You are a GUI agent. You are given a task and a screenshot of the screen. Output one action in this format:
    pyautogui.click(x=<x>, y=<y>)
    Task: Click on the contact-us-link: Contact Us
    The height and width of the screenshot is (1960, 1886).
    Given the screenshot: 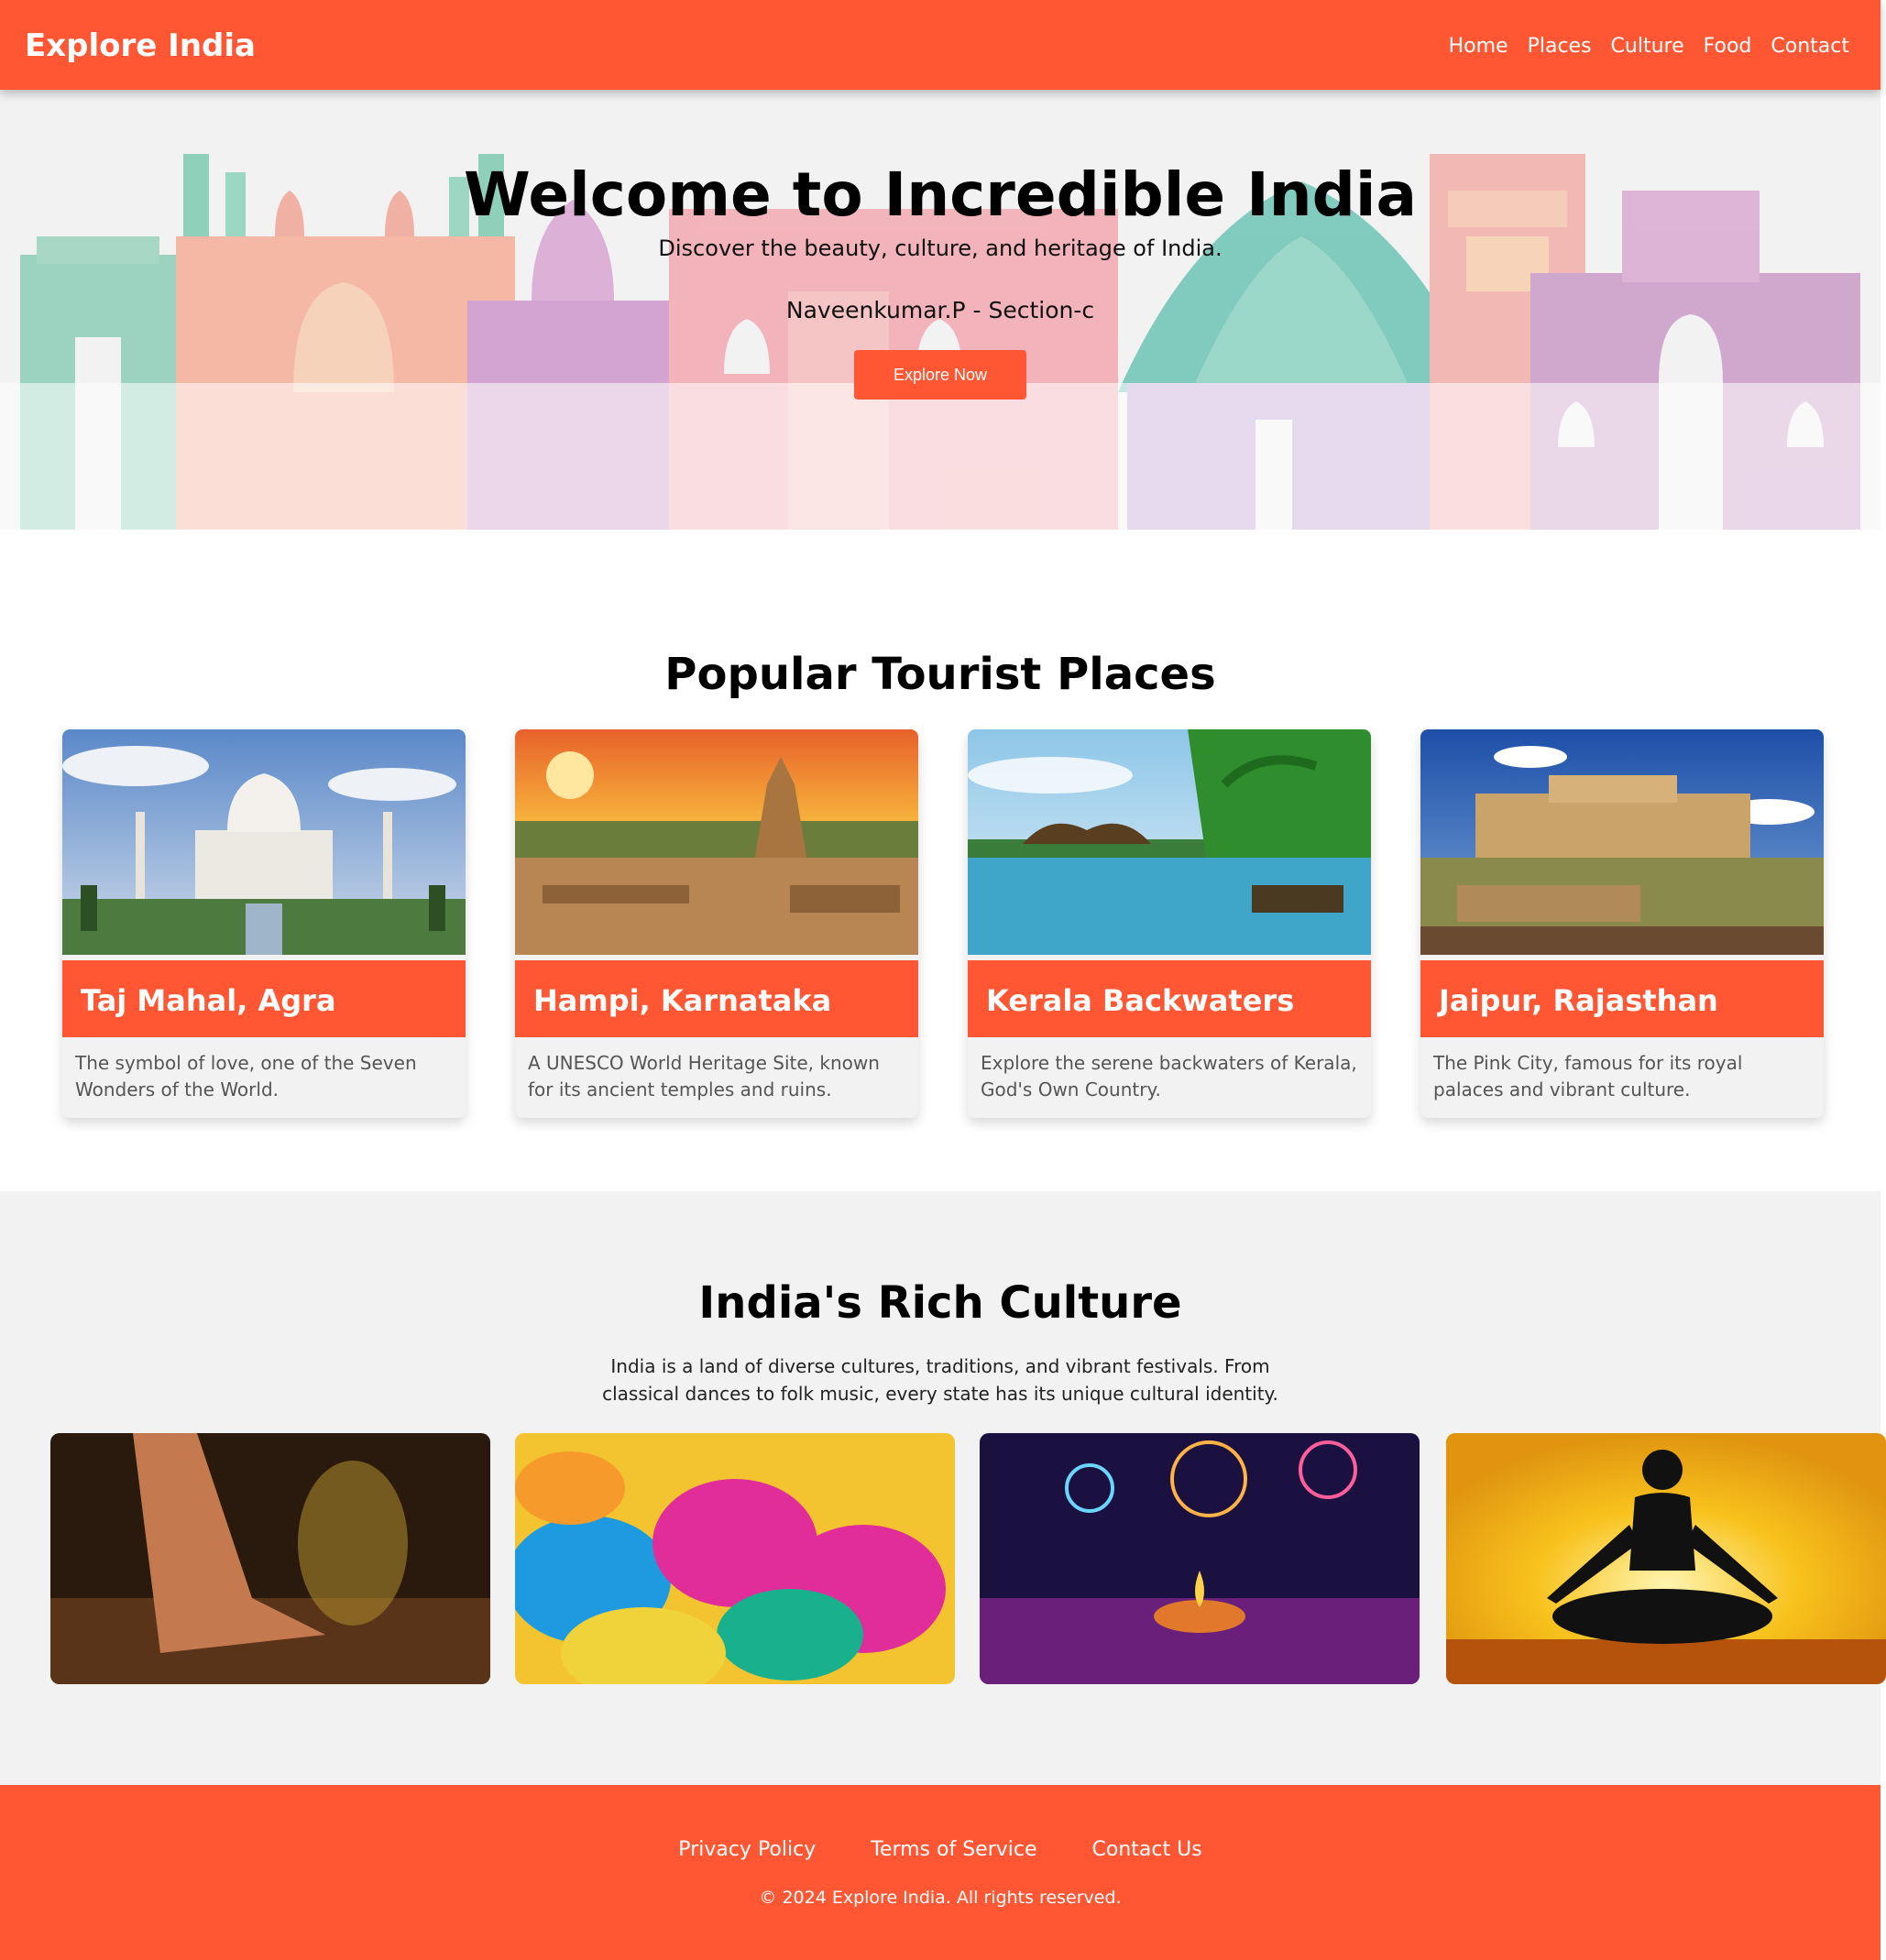 What is the action you would take?
    pyautogui.click(x=1147, y=1850)
    